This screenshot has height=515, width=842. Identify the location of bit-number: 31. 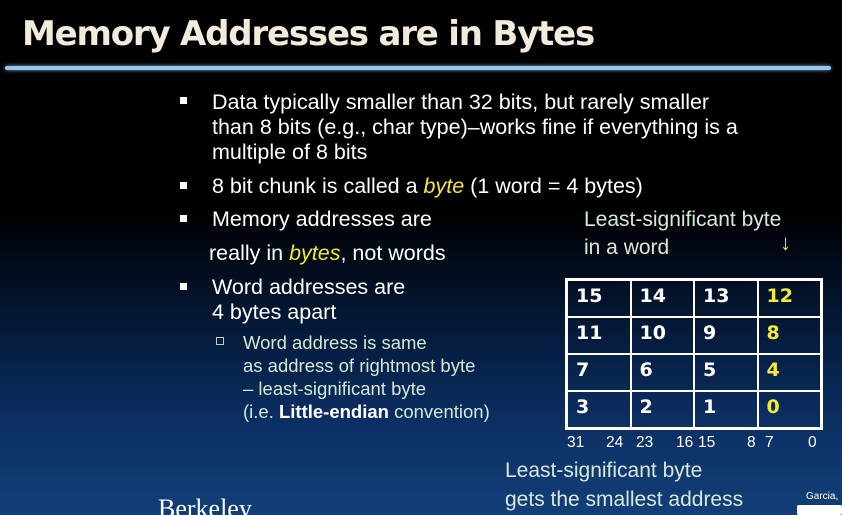
(576, 442).